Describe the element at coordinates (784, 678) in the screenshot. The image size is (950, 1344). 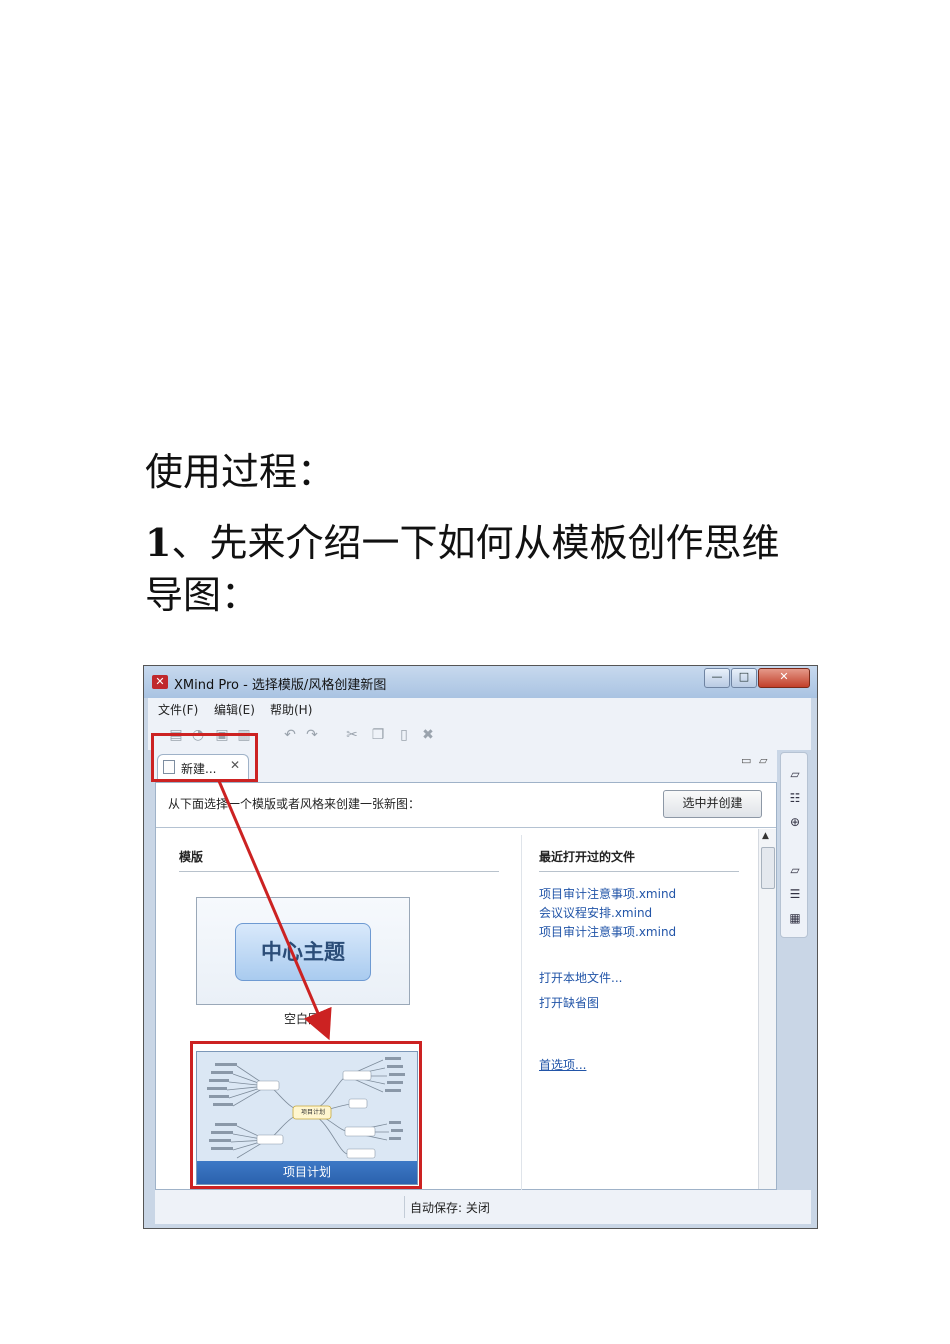
I see `close-button: ✕` at that location.